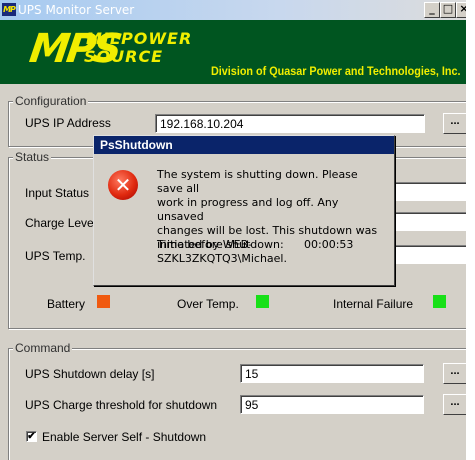  Describe the element at coordinates (43, 348) in the screenshot. I see `command-legend: Command` at that location.